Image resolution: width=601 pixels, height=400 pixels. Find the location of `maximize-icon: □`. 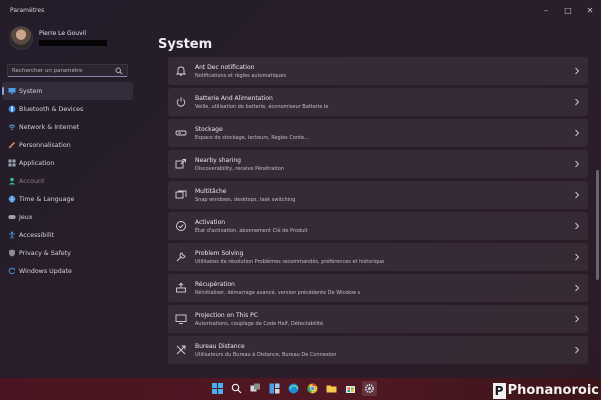

maximize-icon: □ is located at coordinates (568, 10).